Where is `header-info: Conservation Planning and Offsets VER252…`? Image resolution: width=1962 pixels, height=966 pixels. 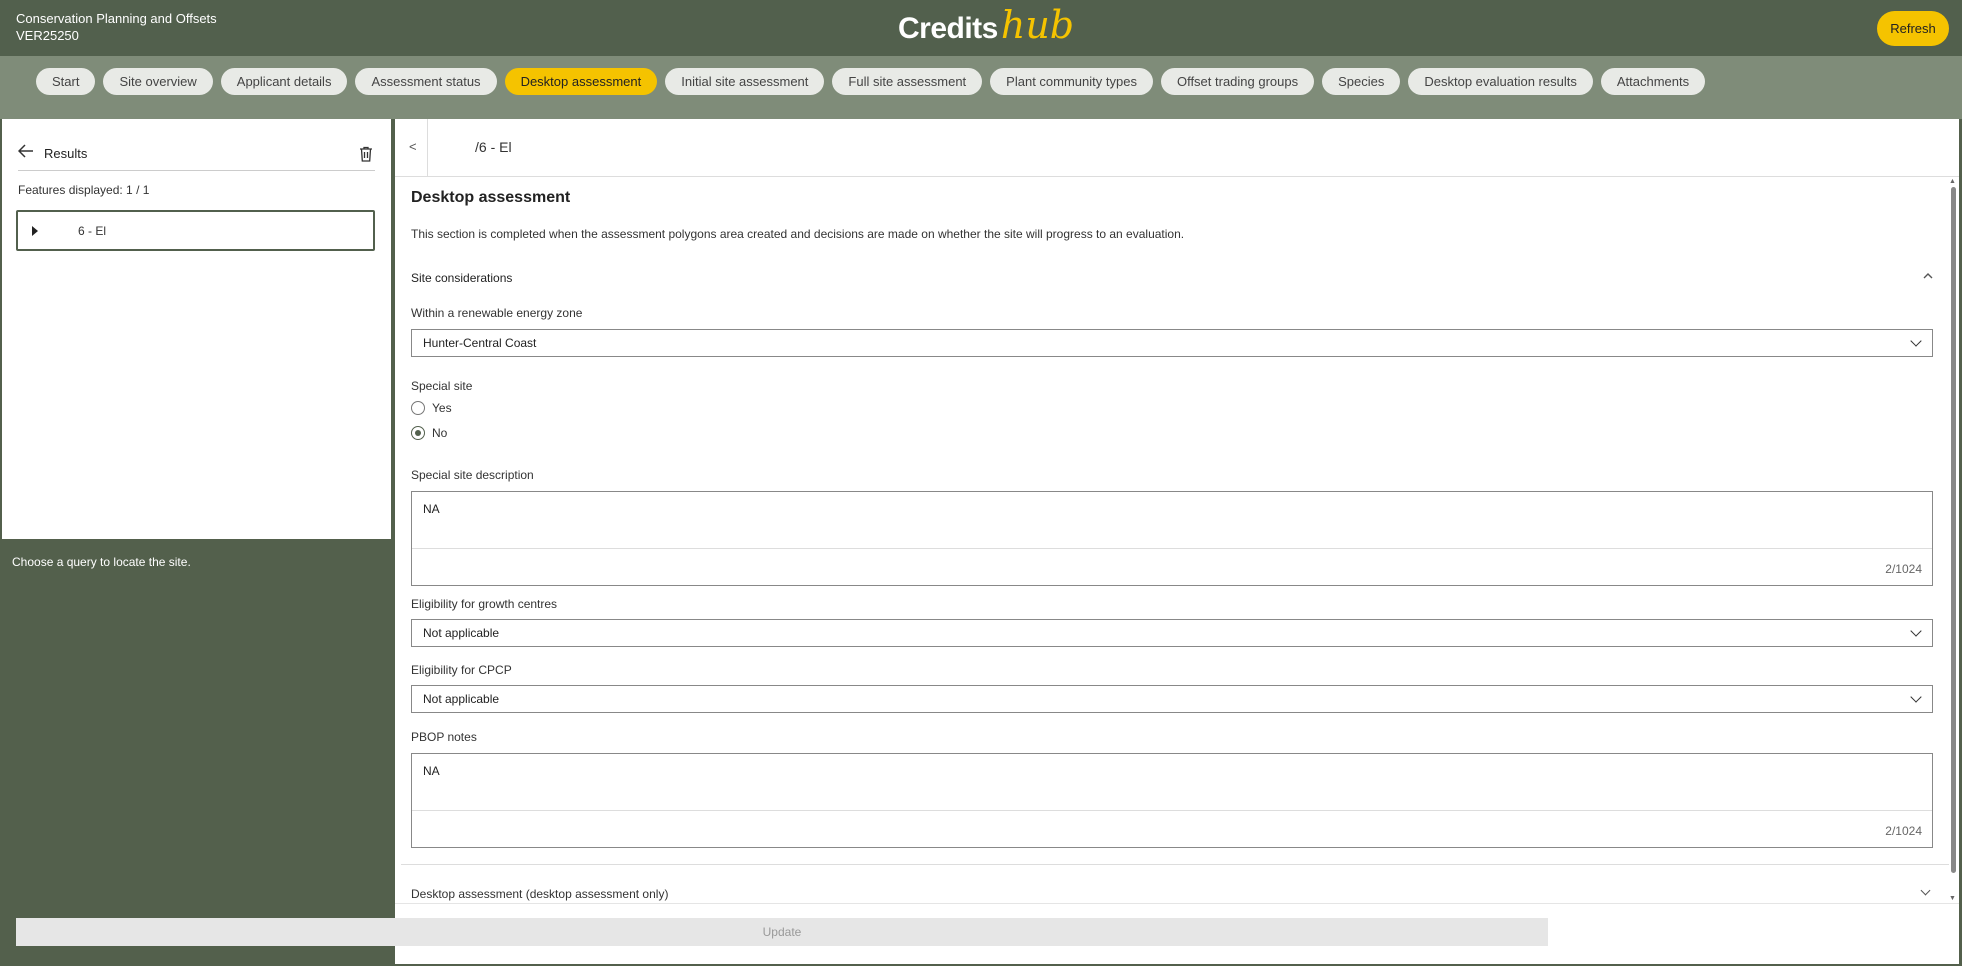
header-info: Conservation Planning and Offsets VER252… is located at coordinates (116, 27).